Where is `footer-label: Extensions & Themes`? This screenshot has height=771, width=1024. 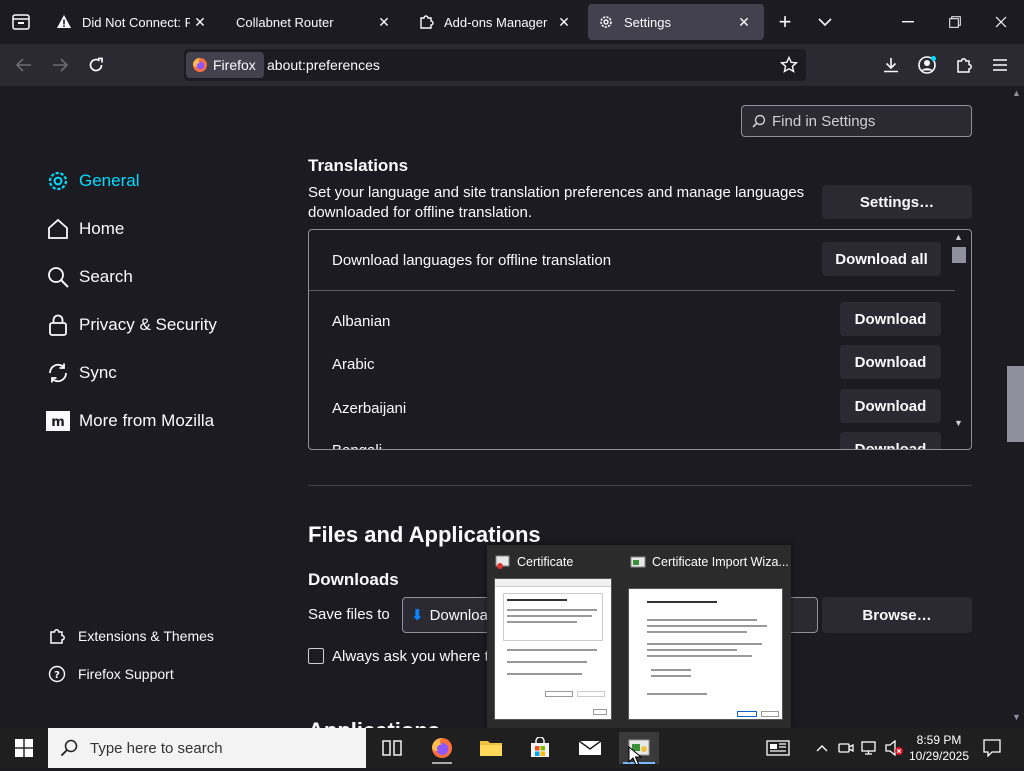 footer-label: Extensions & Themes is located at coordinates (146, 636).